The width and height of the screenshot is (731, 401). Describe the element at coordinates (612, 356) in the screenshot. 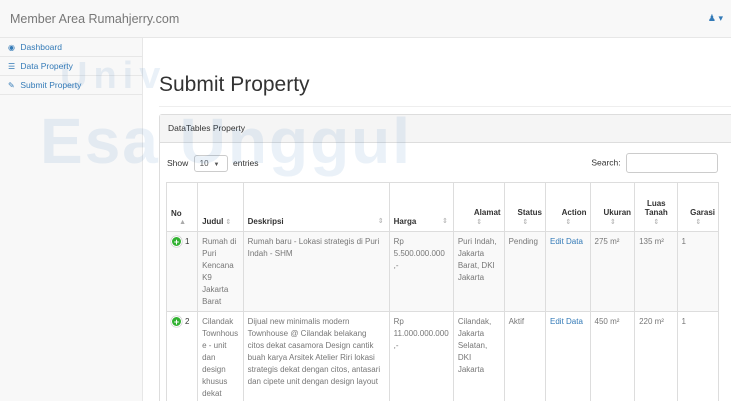

I see `cell-ukuran: 450 m²` at that location.